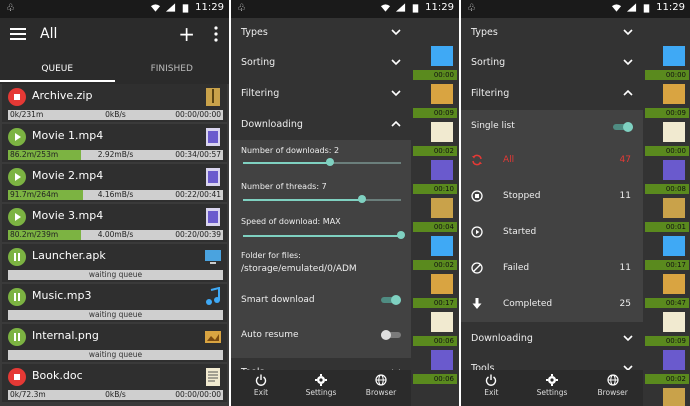  Describe the element at coordinates (552, 269) in the screenshot. I see `filter-item-failed: Failed 11` at that location.